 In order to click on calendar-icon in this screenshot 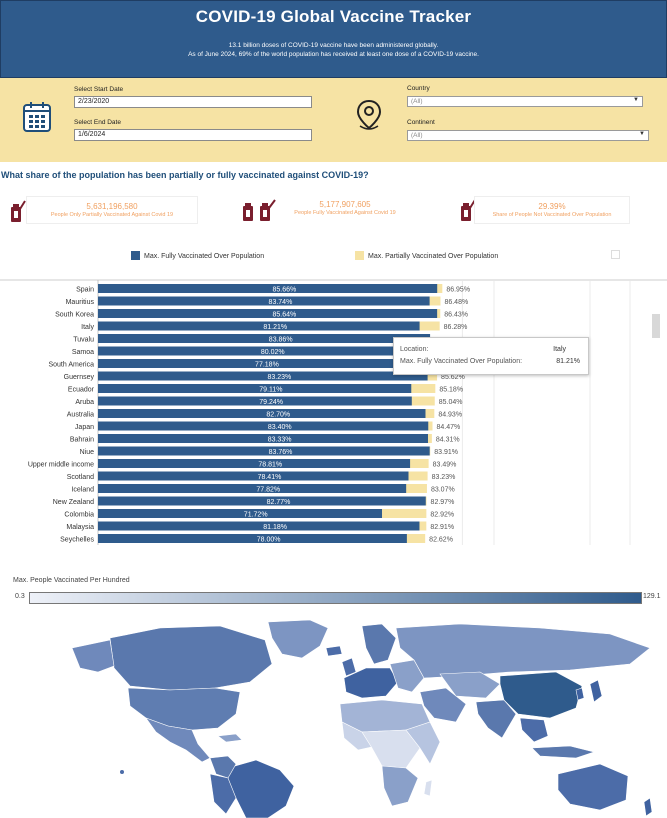, I will do `click(37, 117)`.